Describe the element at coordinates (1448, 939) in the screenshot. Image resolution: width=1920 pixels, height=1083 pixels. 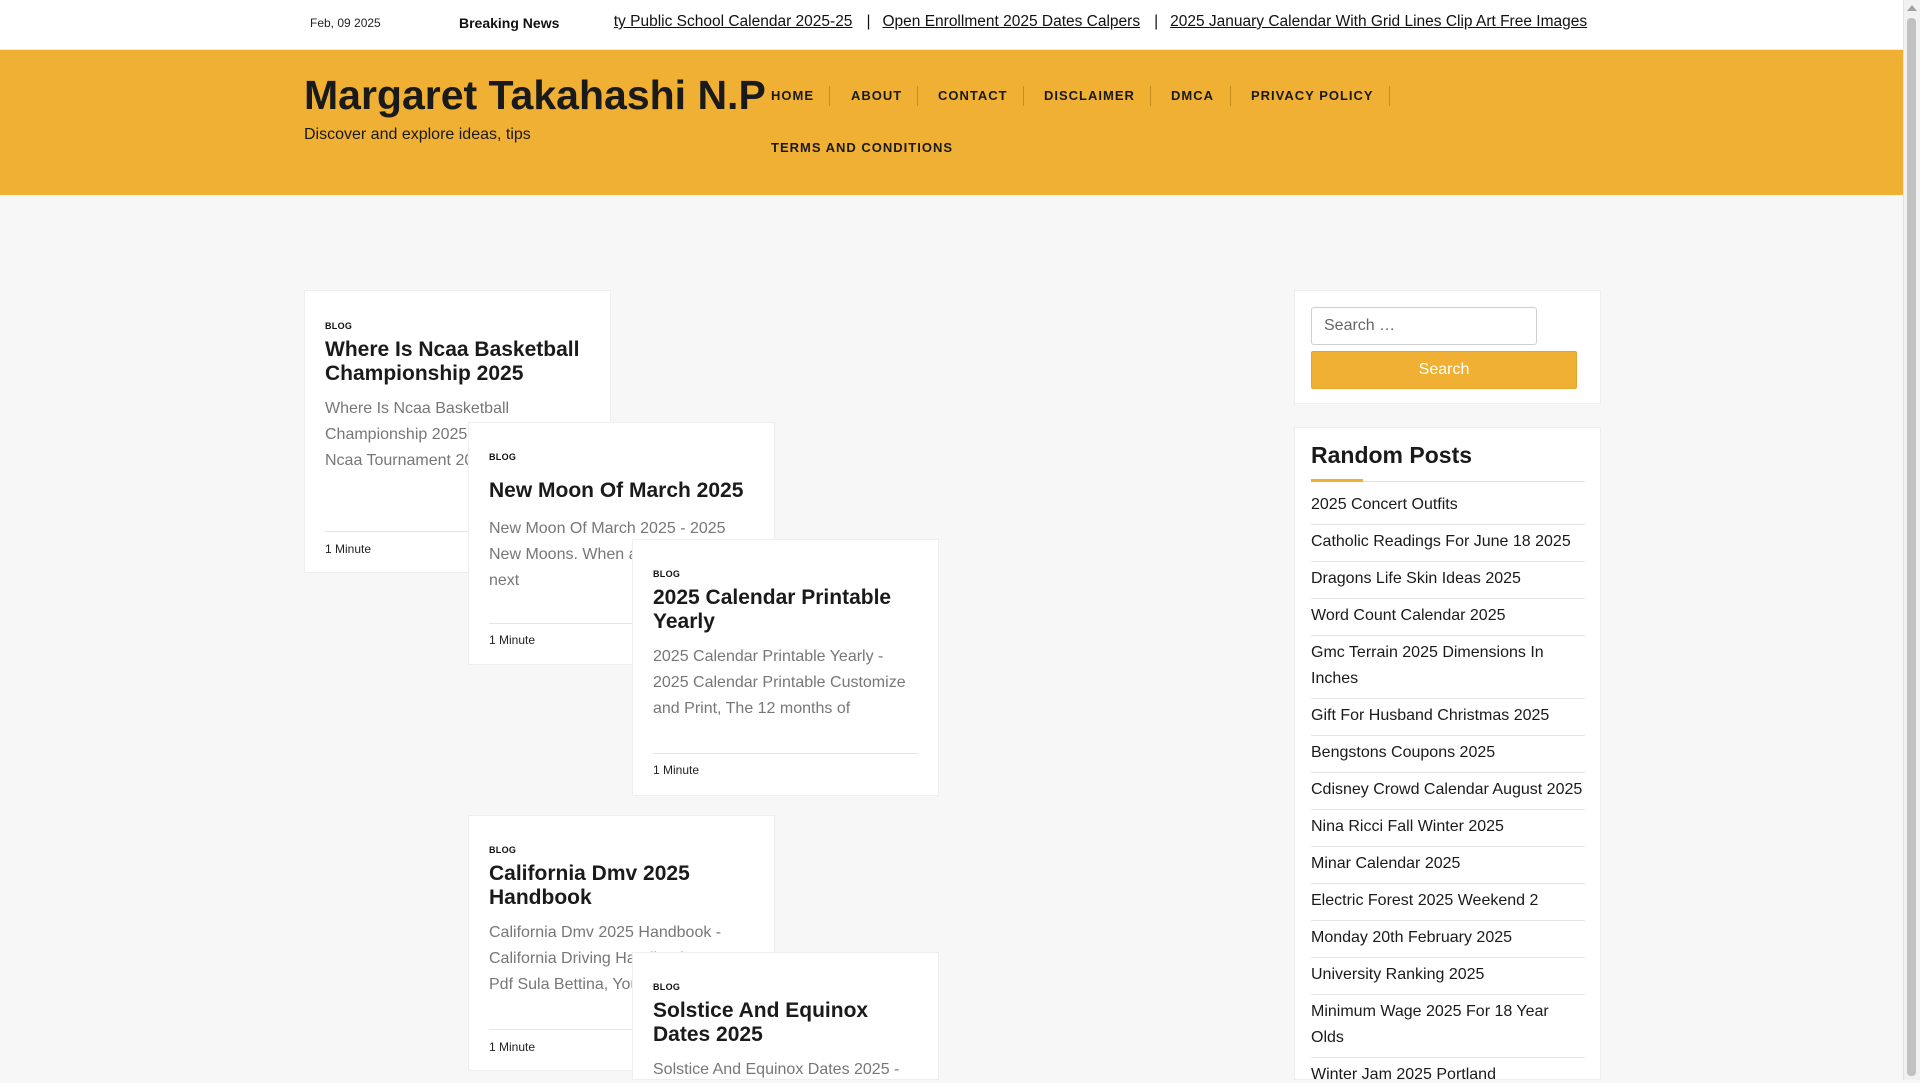
I see `random-post-link: Monday 20th February 2025` at that location.